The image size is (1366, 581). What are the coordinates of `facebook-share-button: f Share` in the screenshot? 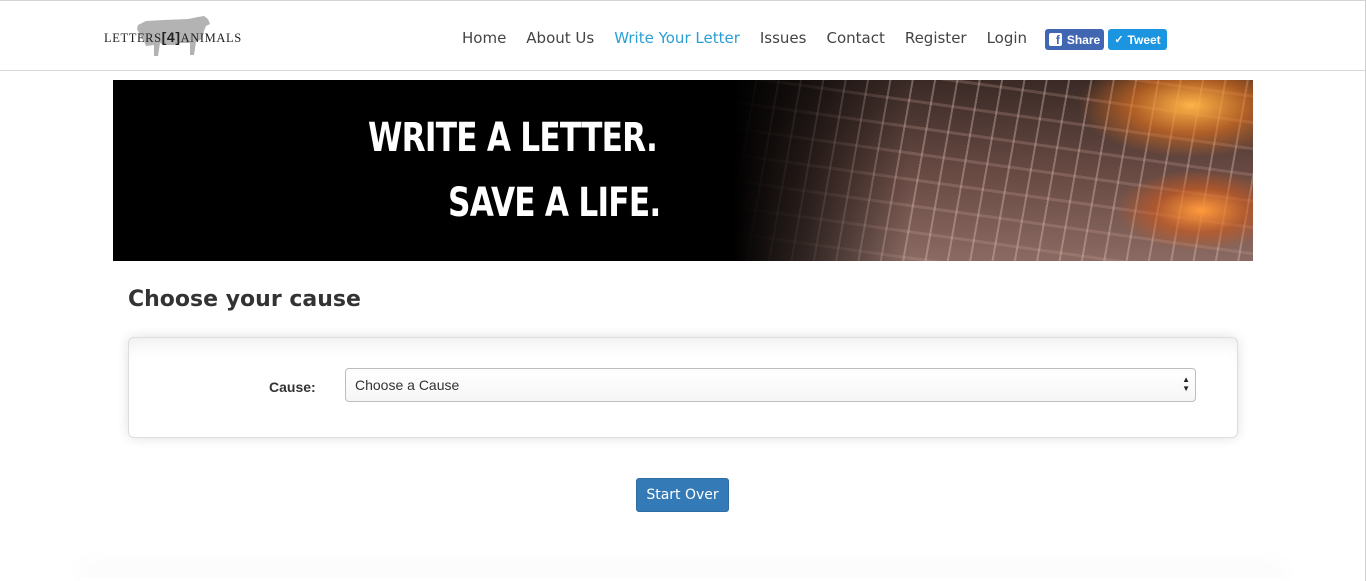 It's located at (1074, 39).